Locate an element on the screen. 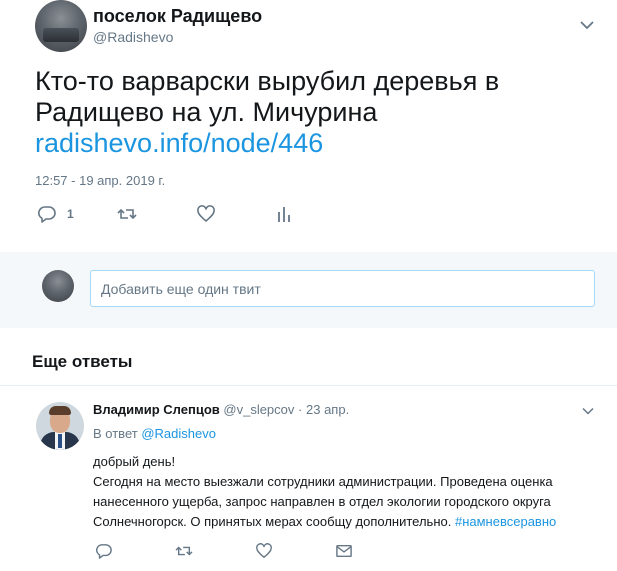  analytics-button is located at coordinates (284, 214).